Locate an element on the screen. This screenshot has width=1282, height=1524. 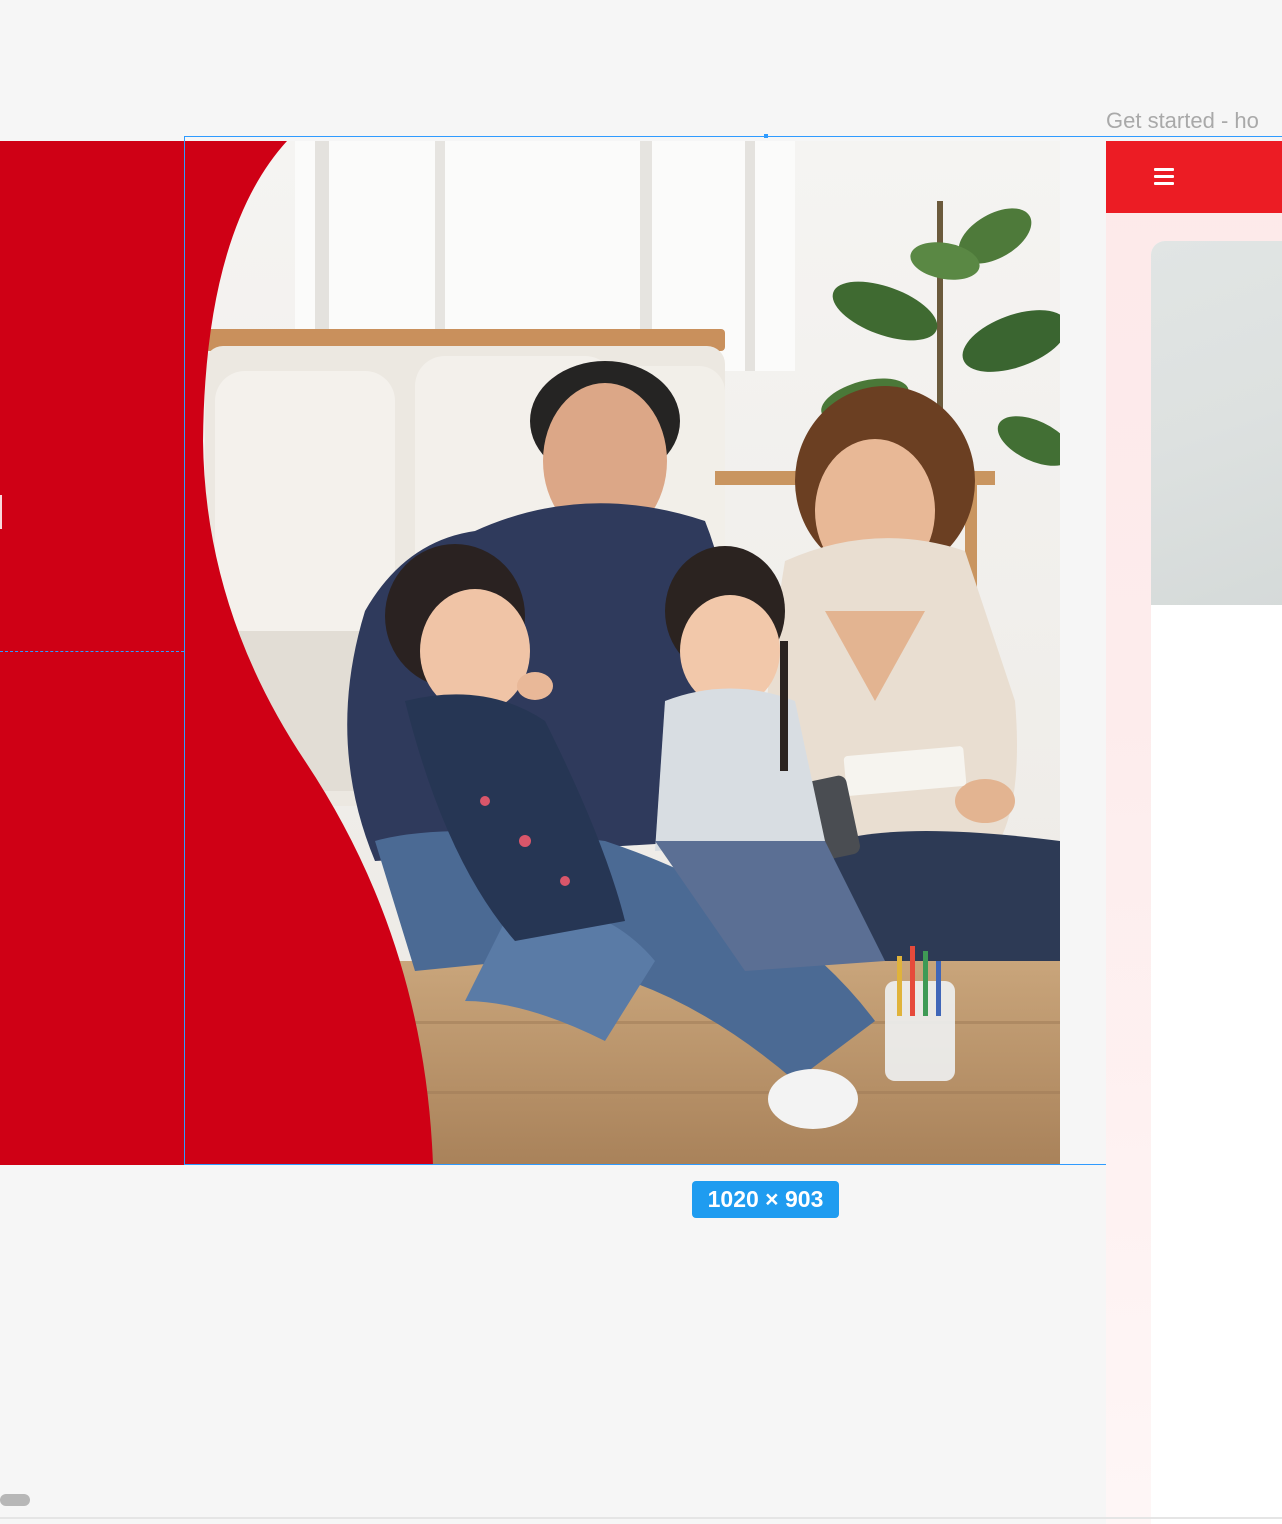
frame-title: Get started - ho is located at coordinates (1182, 121).